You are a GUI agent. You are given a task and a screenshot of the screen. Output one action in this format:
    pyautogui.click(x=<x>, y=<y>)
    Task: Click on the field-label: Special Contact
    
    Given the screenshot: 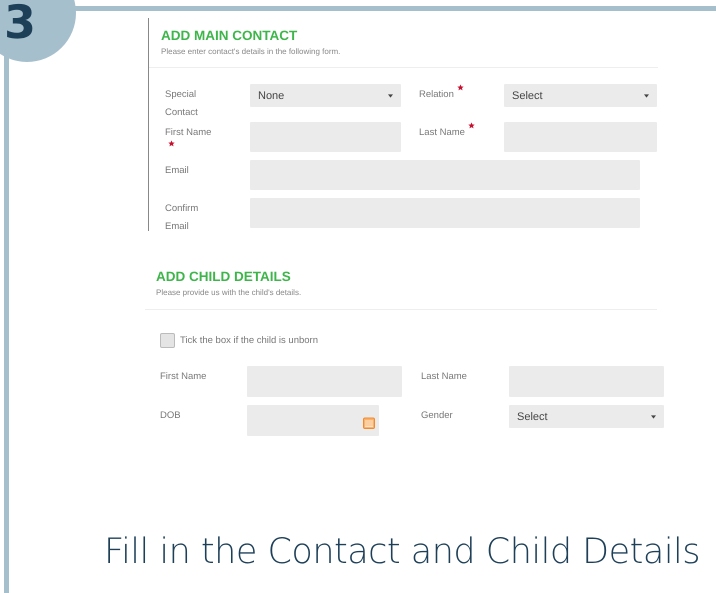 What is the action you would take?
    pyautogui.click(x=181, y=103)
    